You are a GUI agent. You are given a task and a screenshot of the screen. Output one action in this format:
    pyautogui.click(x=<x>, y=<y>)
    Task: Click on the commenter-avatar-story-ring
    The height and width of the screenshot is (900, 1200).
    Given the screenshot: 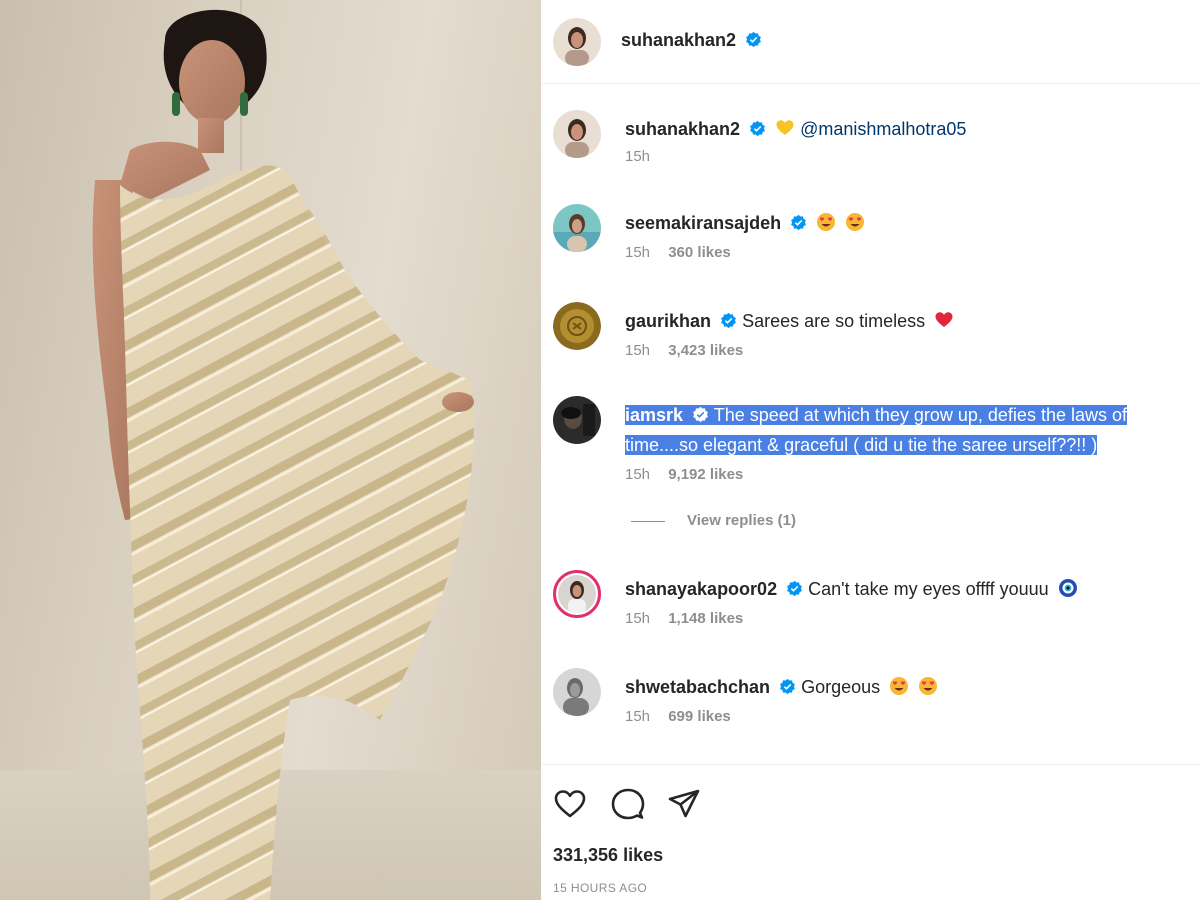 What is the action you would take?
    pyautogui.click(x=577, y=594)
    